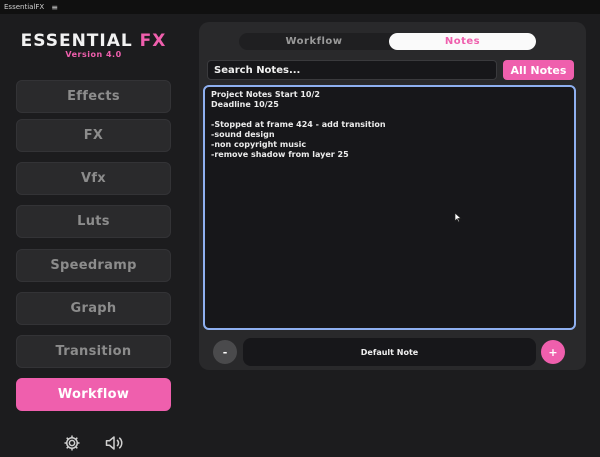 The image size is (600, 457). What do you see at coordinates (389, 352) in the screenshot?
I see `note-name-field: Default Note` at bounding box center [389, 352].